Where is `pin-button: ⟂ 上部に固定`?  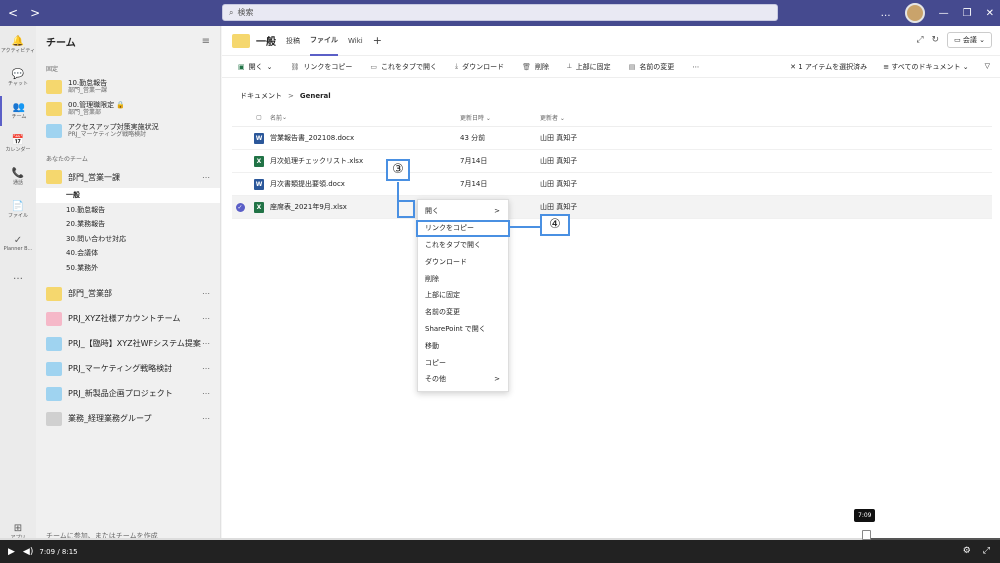
pin-button: ⟂ 上部に固定 is located at coordinates (589, 67).